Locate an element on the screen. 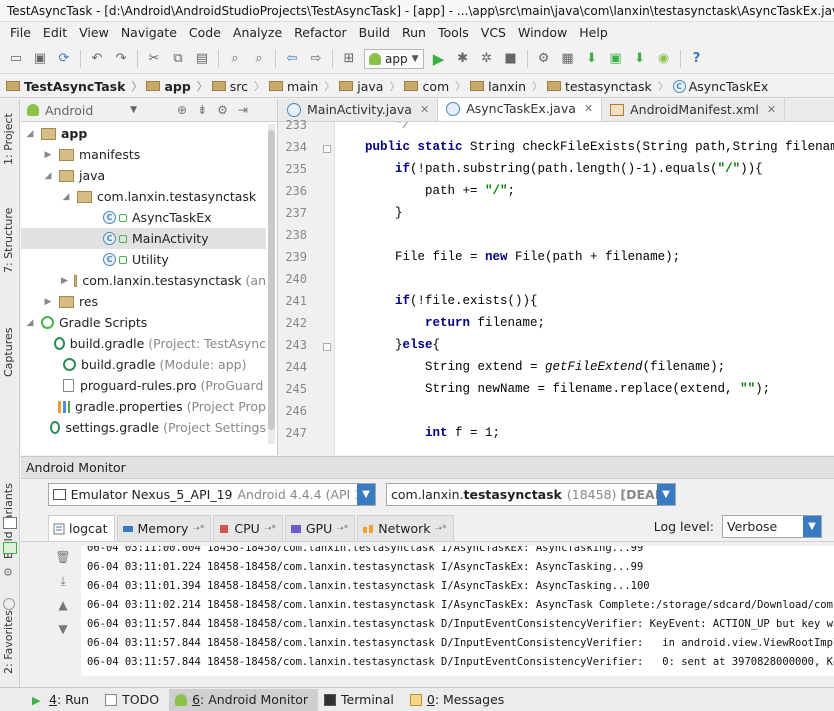  sdk-manager-icon: ▦ is located at coordinates (568, 59).